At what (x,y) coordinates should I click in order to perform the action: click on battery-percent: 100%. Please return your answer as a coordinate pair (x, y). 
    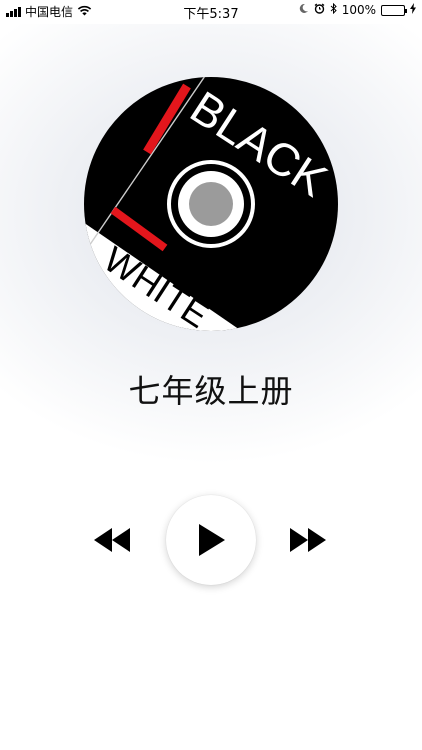
    Looking at the image, I should click on (358, 10).